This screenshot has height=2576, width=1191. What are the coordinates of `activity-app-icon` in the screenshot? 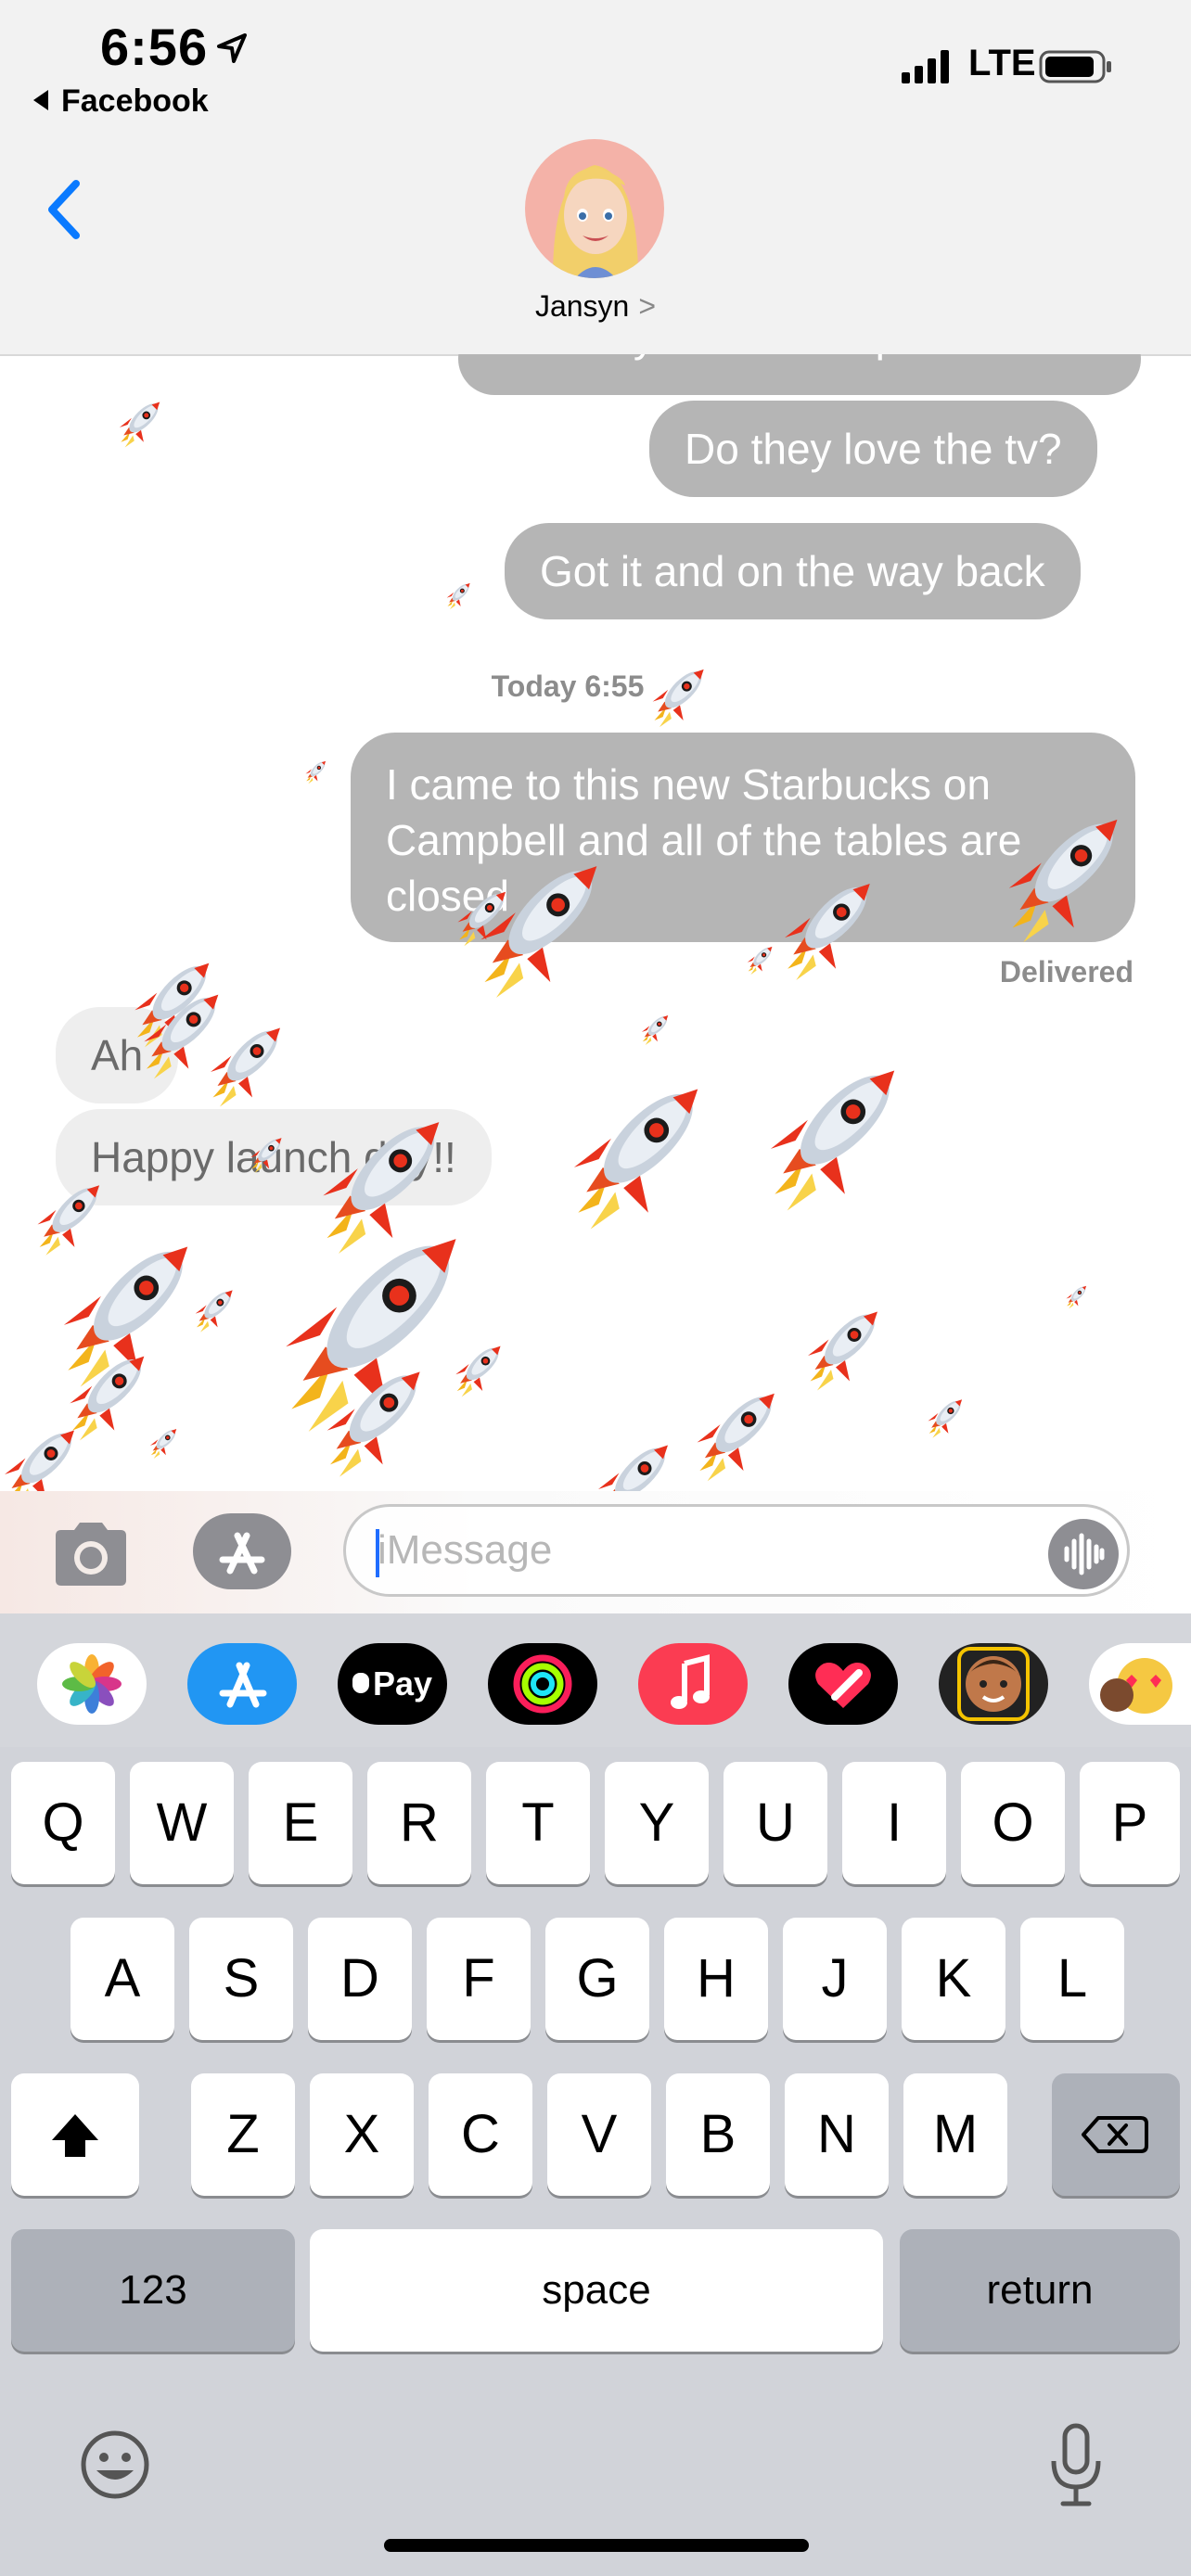 It's located at (542, 1684).